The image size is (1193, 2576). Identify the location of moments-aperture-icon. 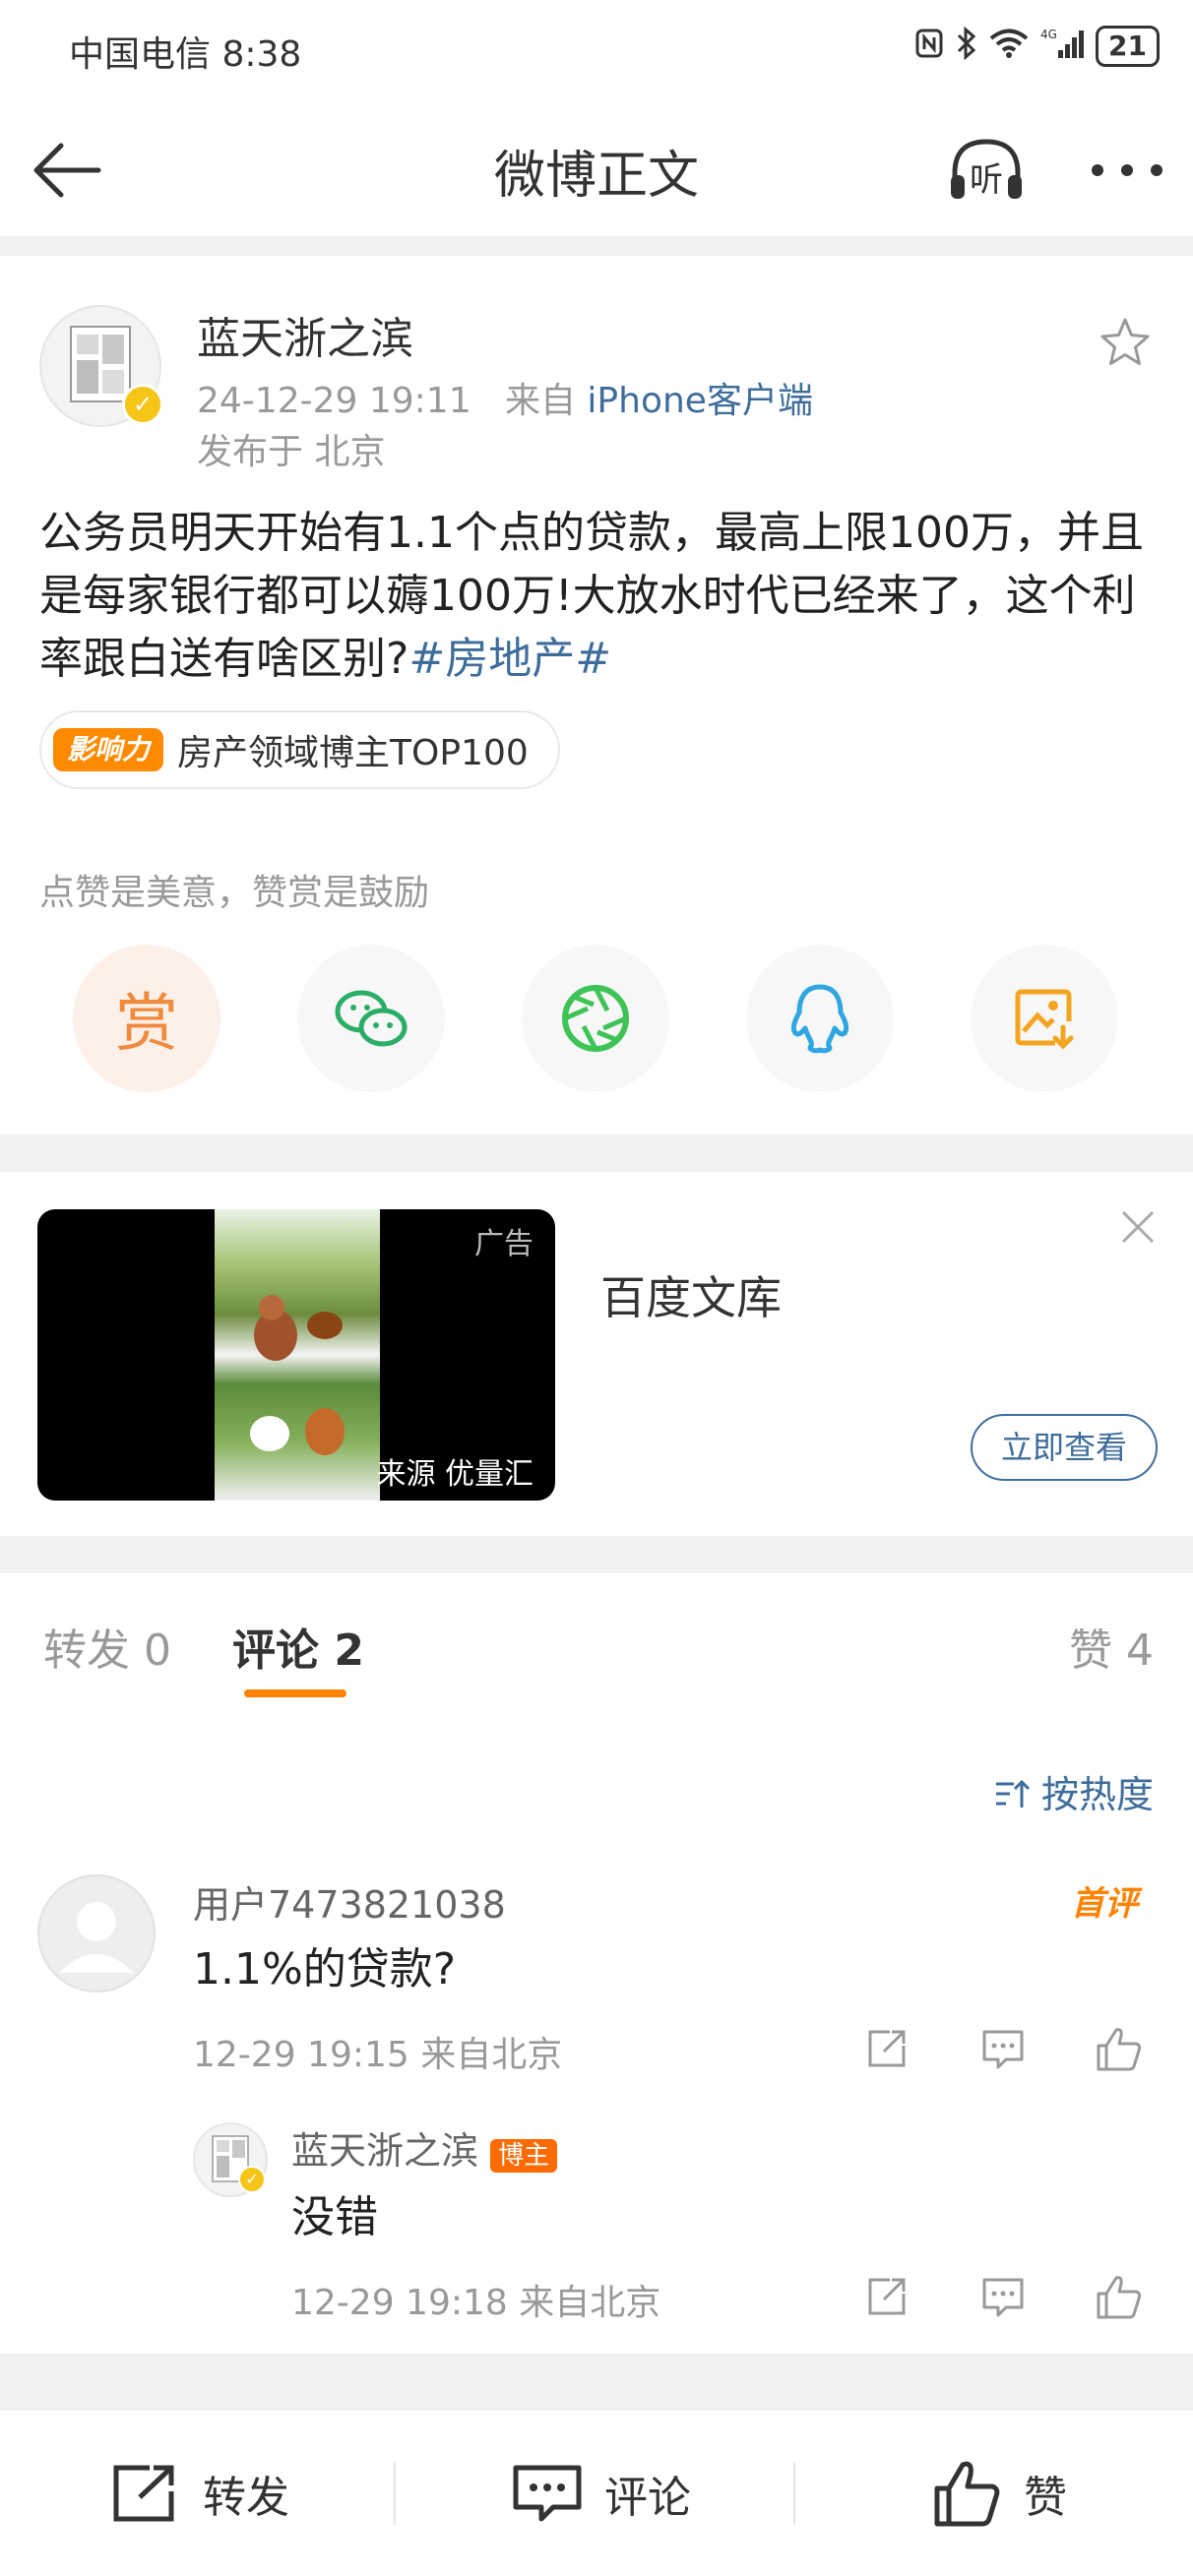
(595, 1018).